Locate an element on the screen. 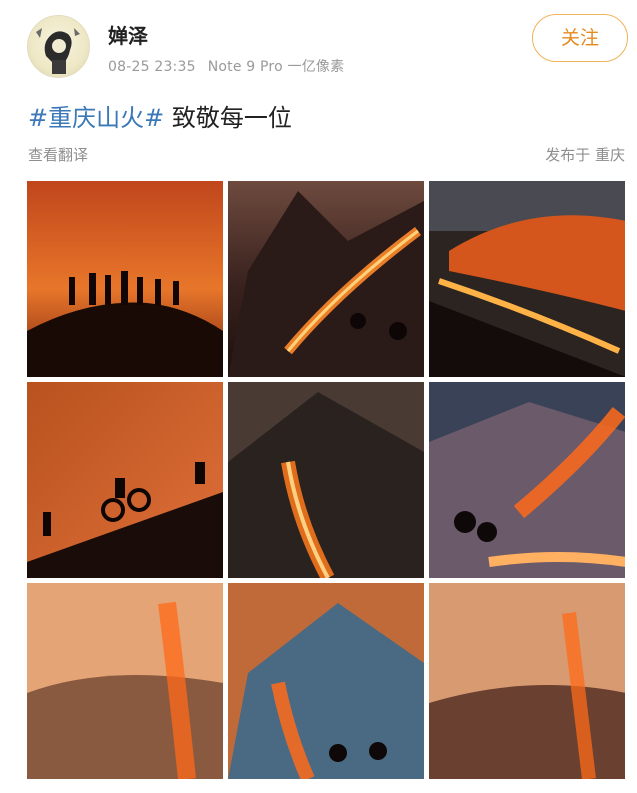  avatar-illustration is located at coordinates (58, 51).